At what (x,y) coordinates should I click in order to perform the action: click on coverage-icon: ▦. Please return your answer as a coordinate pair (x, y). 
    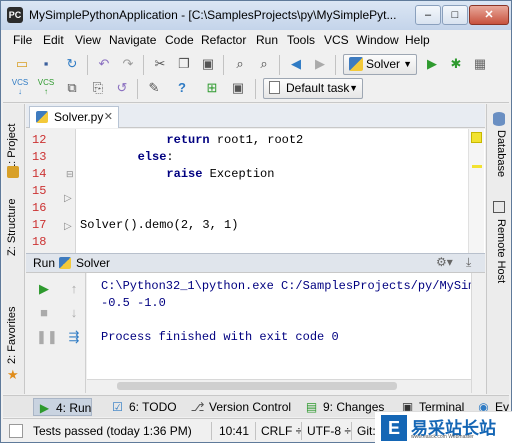
    Looking at the image, I should click on (480, 64).